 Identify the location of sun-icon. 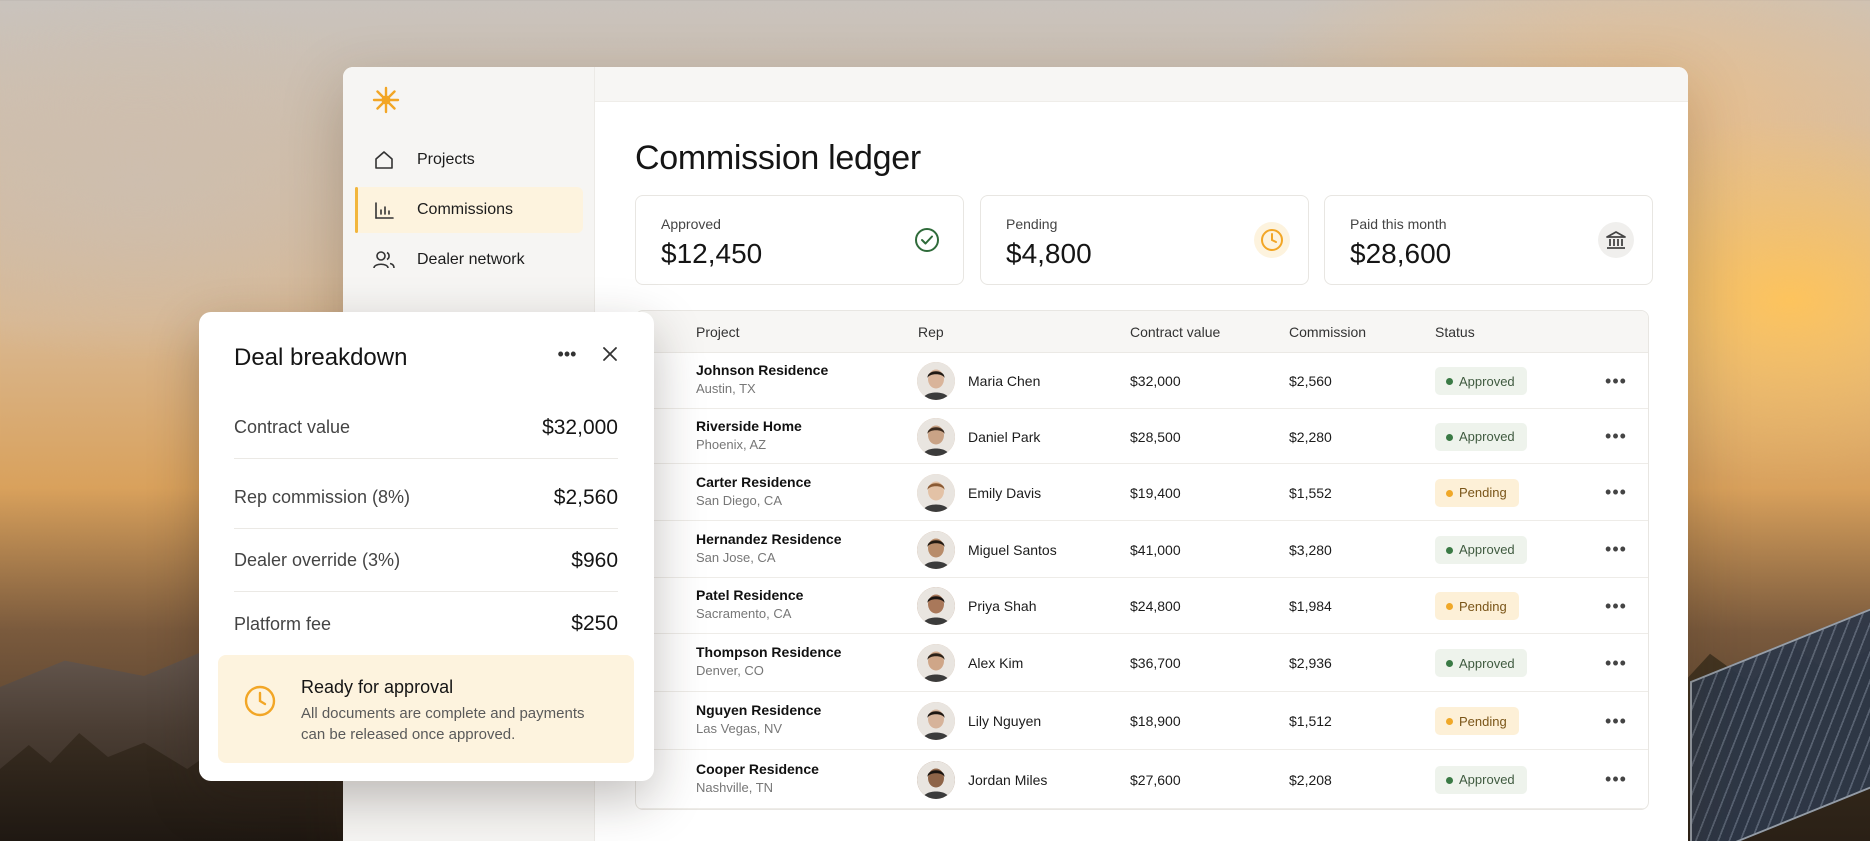
(386, 100).